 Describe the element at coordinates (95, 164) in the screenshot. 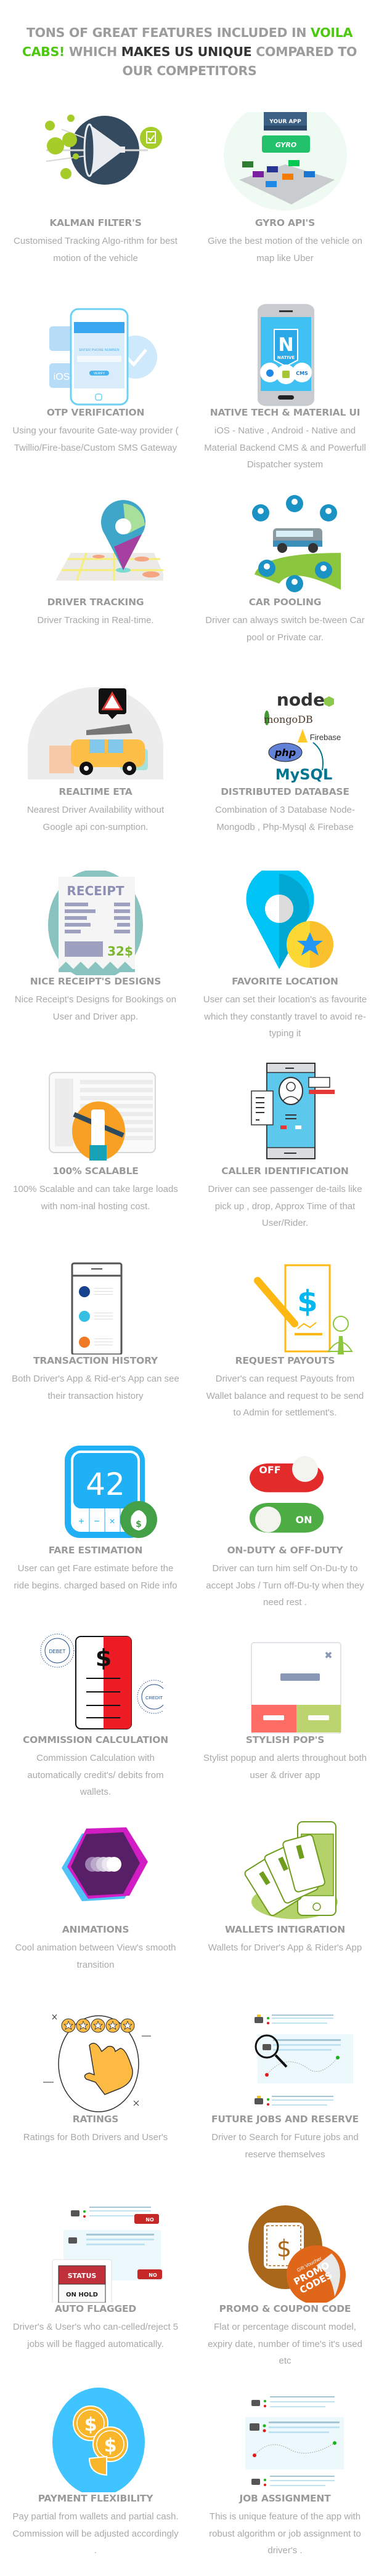

I see `kalman-filter-icon` at that location.